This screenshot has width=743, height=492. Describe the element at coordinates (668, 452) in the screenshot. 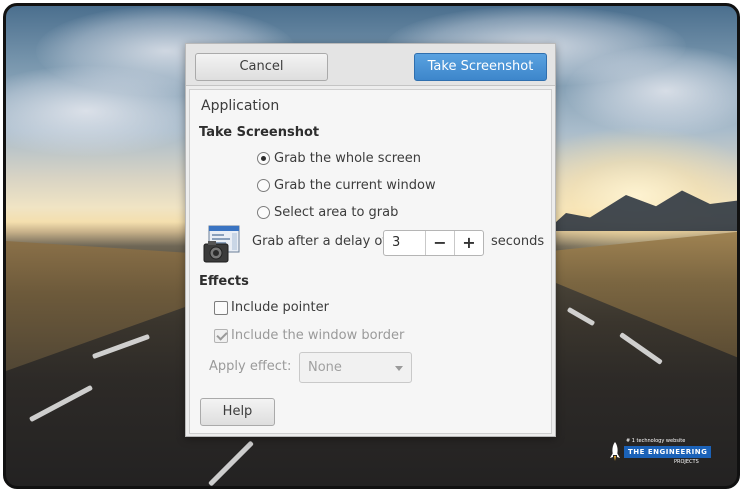

I see `watermark-brand: THE ENGINEERING` at that location.